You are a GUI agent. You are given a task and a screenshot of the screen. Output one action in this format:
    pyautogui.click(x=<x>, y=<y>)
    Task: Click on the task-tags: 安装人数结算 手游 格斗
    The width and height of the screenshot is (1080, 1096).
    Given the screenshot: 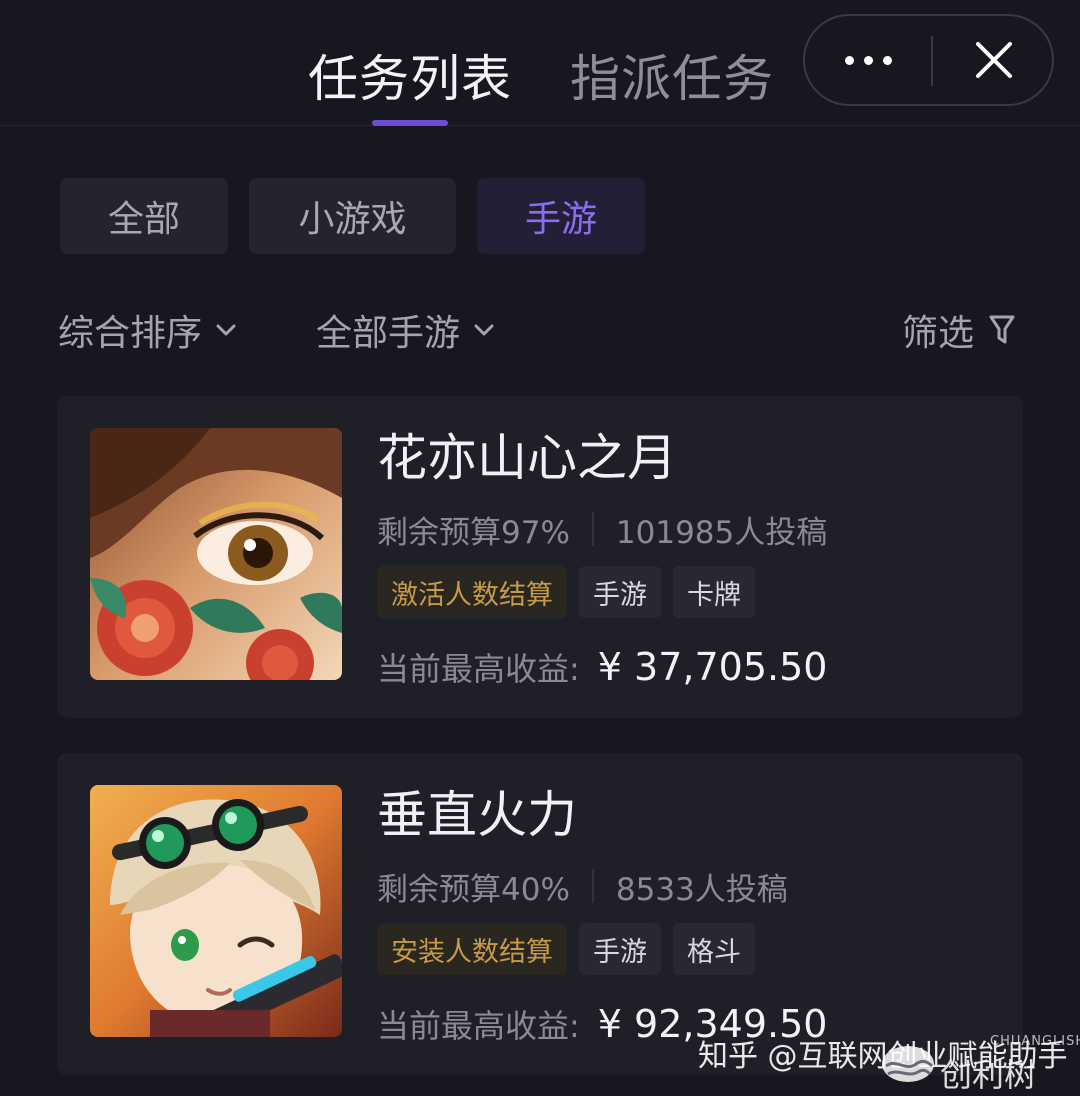 What is the action you would take?
    pyautogui.click(x=566, y=949)
    